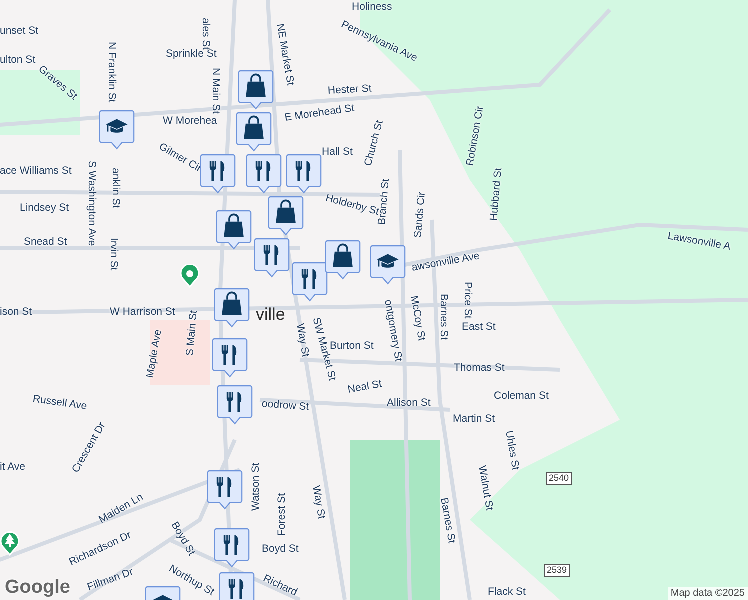 The width and height of the screenshot is (748, 600). Describe the element at coordinates (92, 203) in the screenshot. I see `street-label: S Washington Ave` at that location.